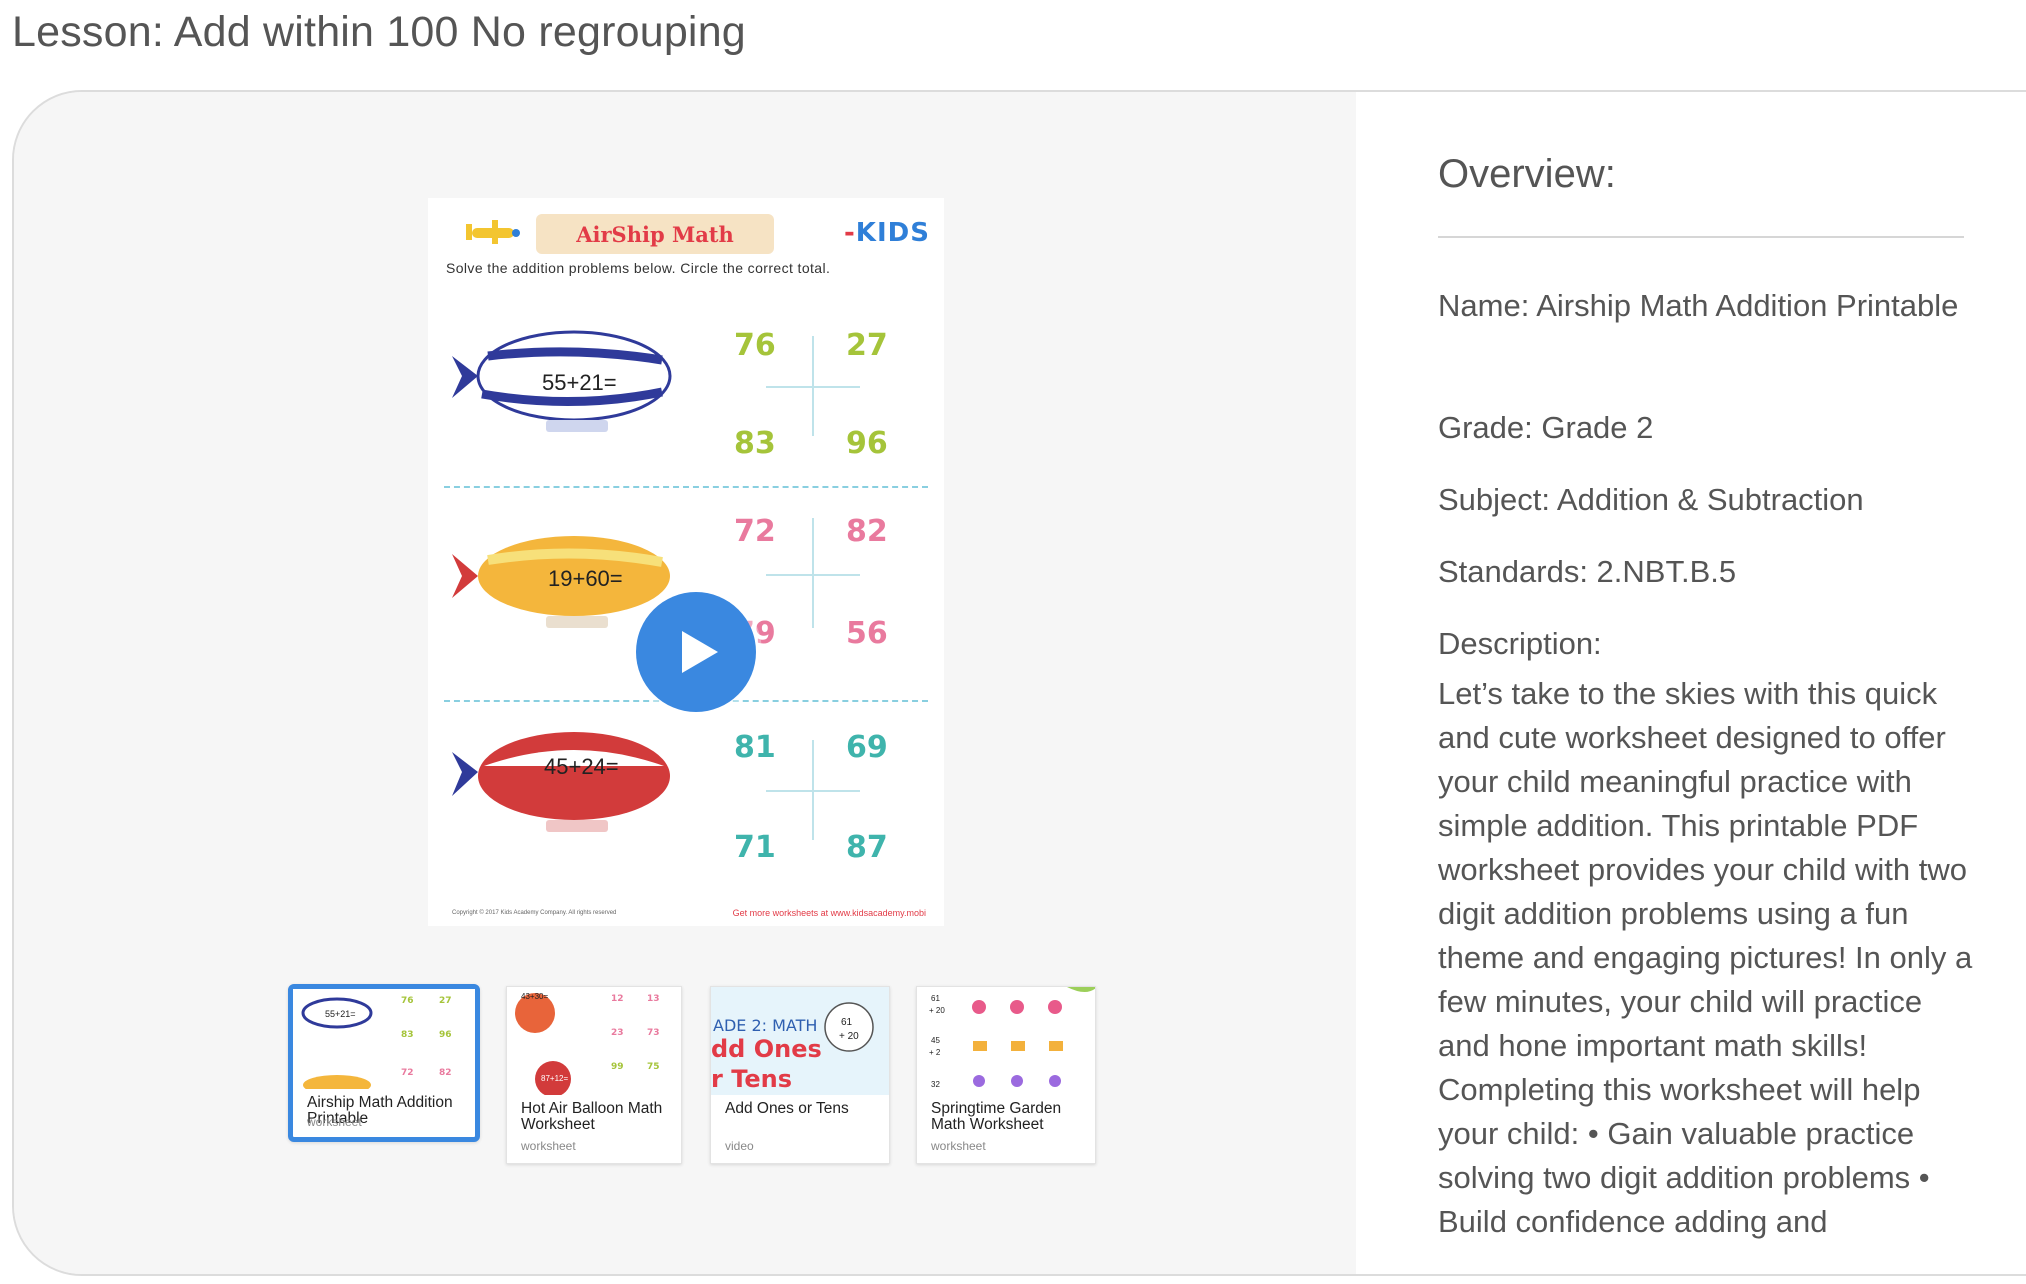  What do you see at coordinates (617, 999) in the screenshot?
I see `svg-text: 12` at bounding box center [617, 999].